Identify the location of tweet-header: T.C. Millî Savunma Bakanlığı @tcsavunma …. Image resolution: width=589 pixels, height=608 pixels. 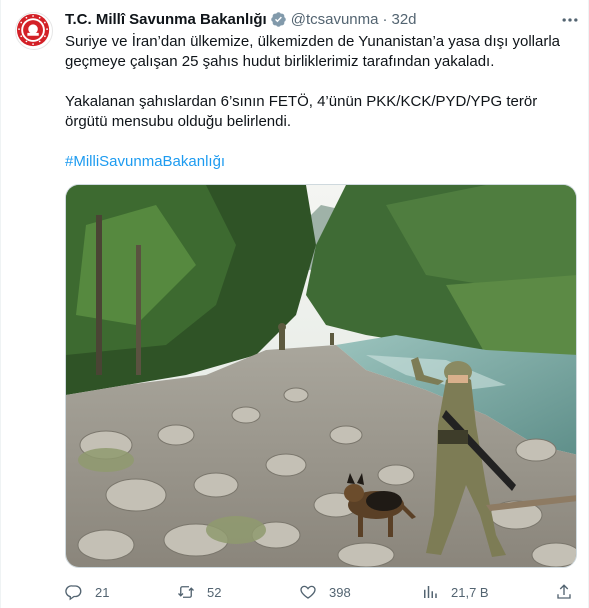
(241, 19).